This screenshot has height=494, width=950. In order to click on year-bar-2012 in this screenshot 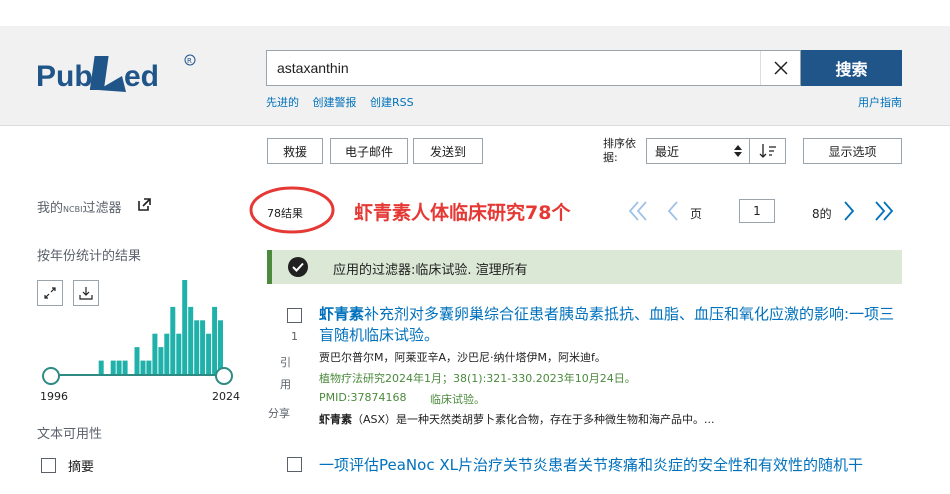, I will do `click(149, 367)`.